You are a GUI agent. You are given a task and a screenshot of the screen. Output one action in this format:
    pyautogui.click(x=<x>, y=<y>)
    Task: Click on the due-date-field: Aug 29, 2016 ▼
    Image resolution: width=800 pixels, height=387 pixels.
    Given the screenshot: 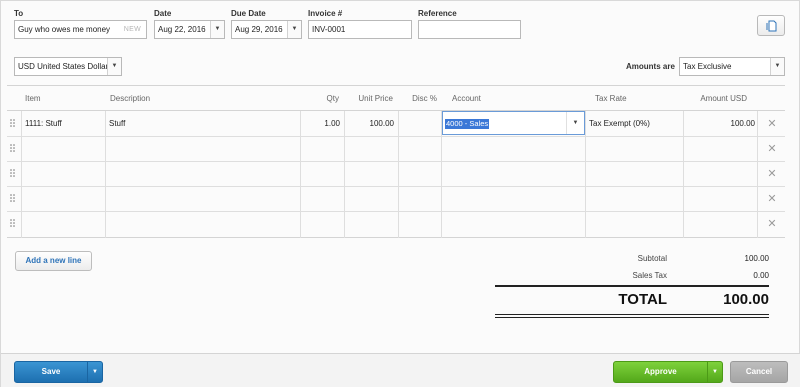 What is the action you would take?
    pyautogui.click(x=266, y=29)
    